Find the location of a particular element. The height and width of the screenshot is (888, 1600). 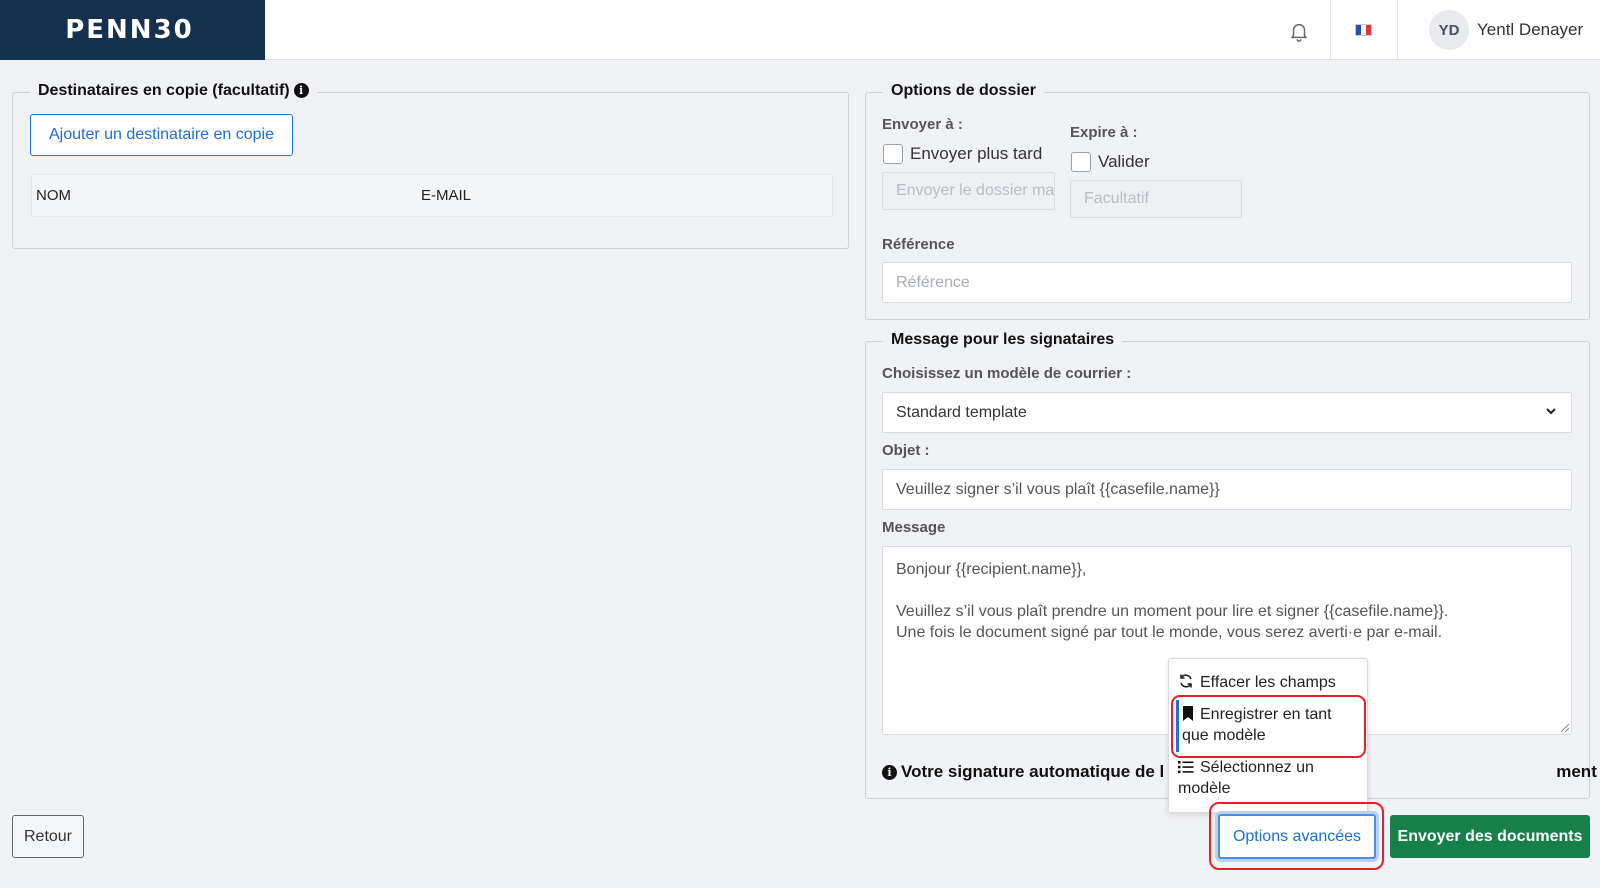

validate-label: Valider is located at coordinates (1124, 162).